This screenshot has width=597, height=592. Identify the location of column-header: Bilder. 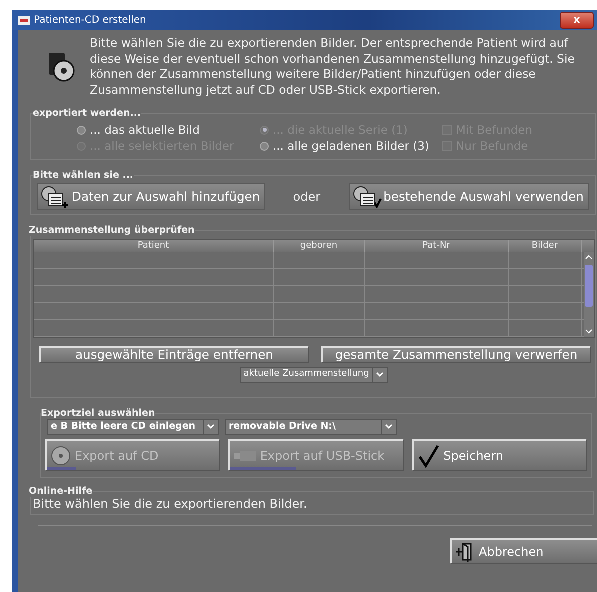
(545, 246).